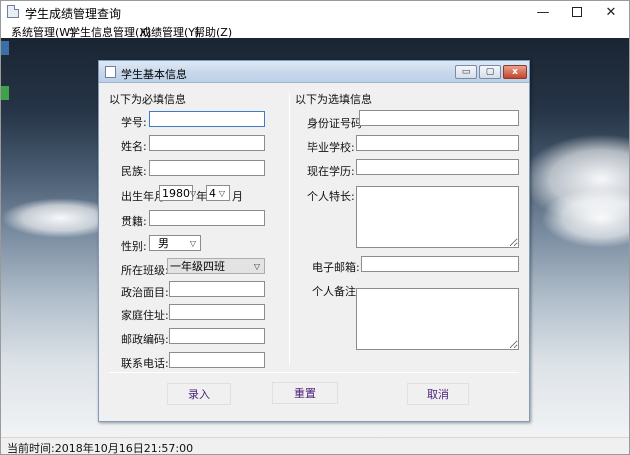 The height and width of the screenshot is (455, 630). Describe the element at coordinates (145, 339) in the screenshot. I see `postcode-label: 邮政编码:` at that location.